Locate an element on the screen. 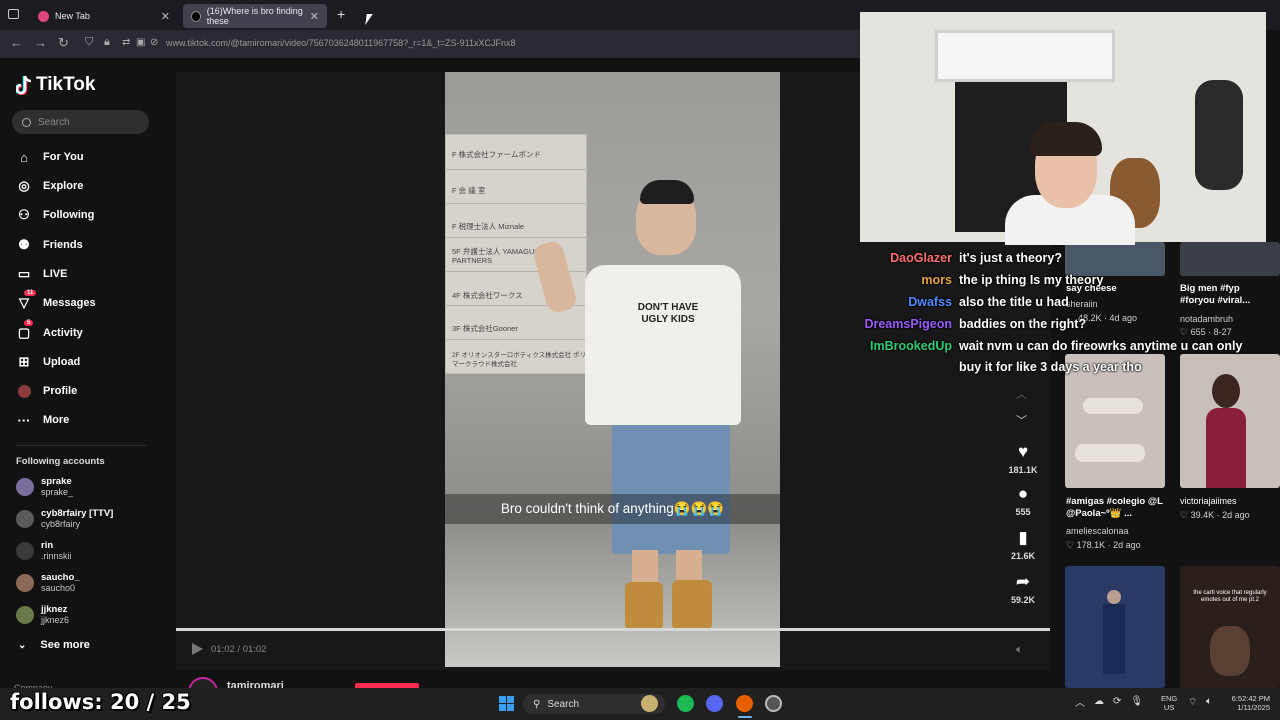  friends-icon: ⚉ is located at coordinates (24, 244).